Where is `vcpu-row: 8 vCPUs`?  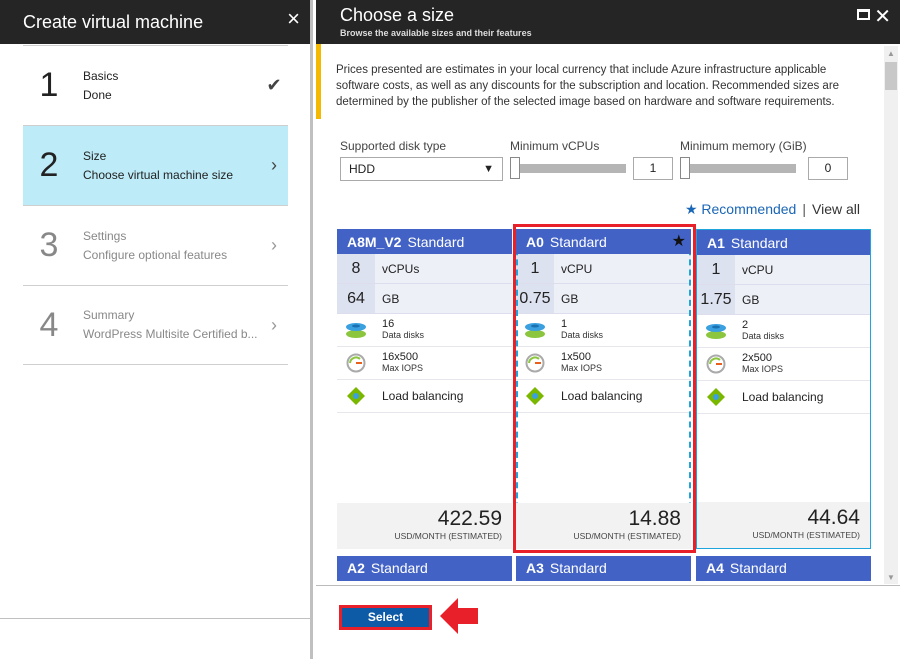
vcpu-row: 8 vCPUs is located at coordinates (424, 269).